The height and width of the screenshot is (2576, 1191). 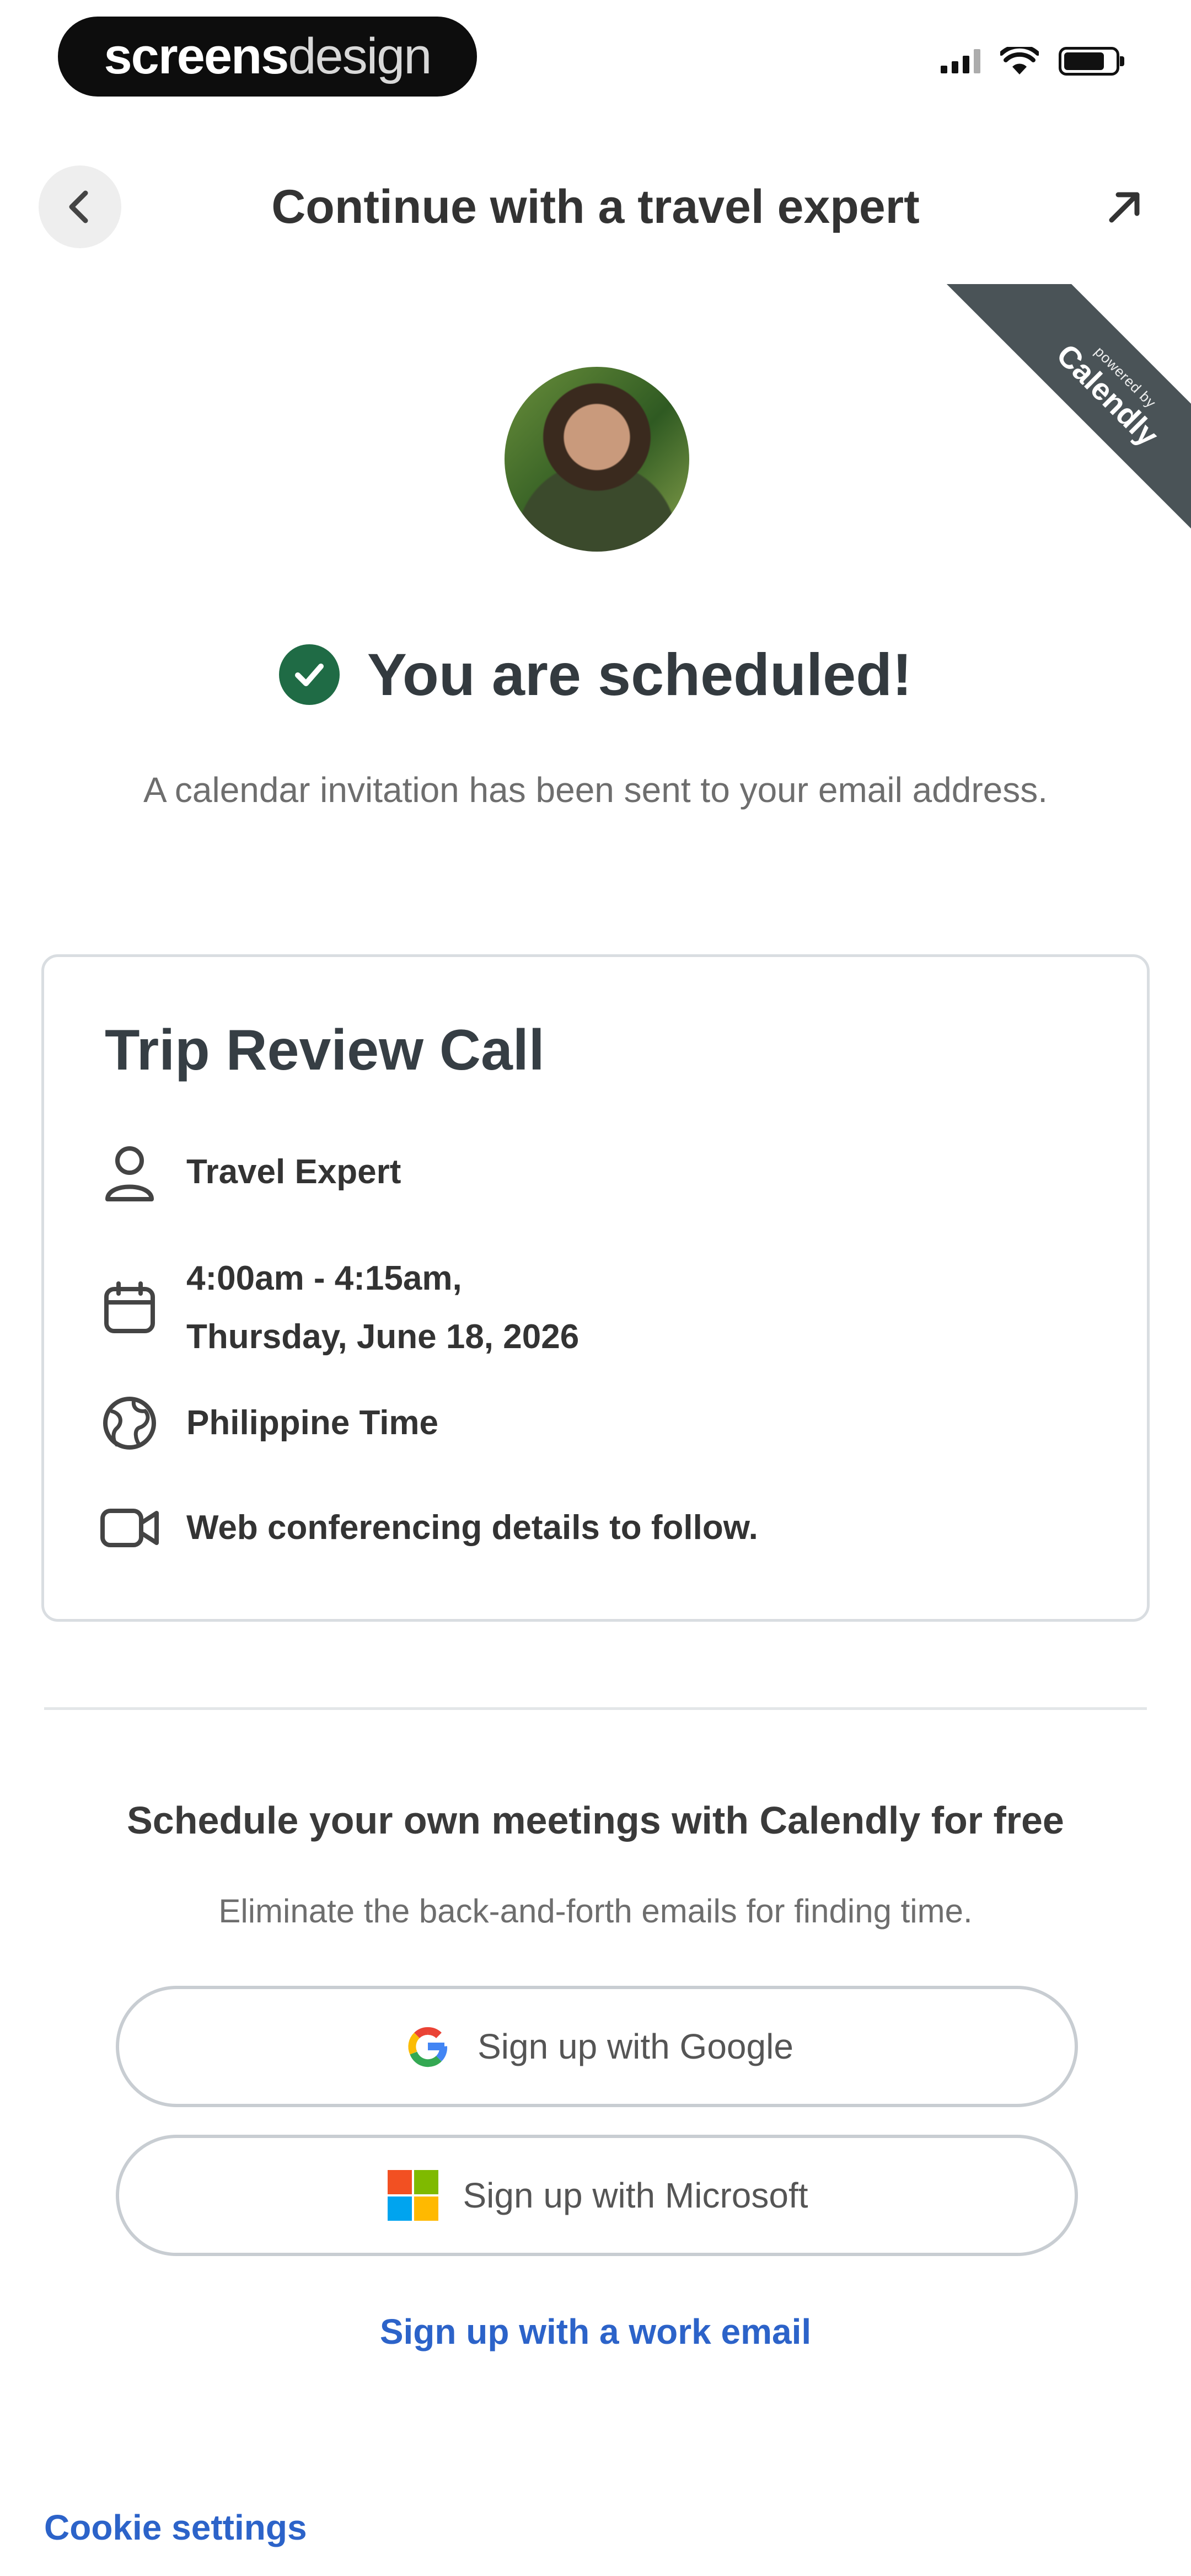 What do you see at coordinates (414, 2195) in the screenshot?
I see `microsoft-logo-icon` at bounding box center [414, 2195].